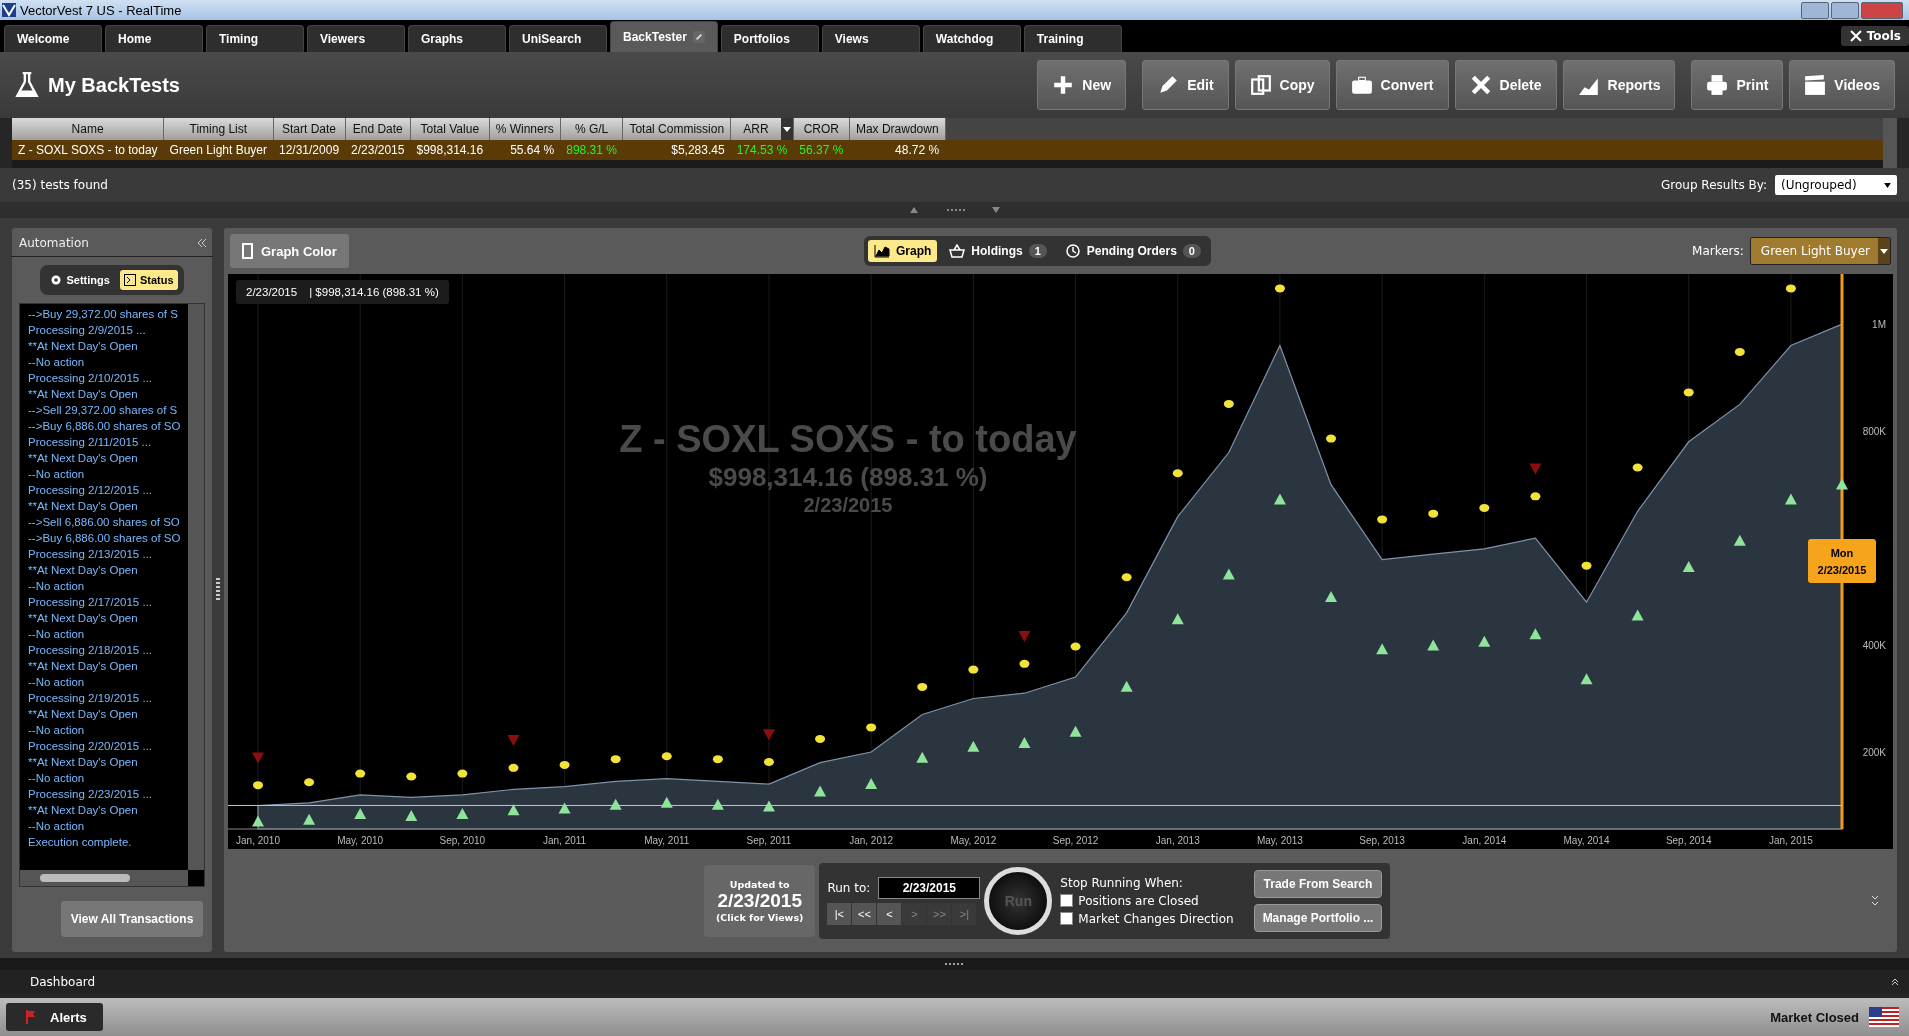 This screenshot has width=1909, height=1036. I want to click on checkbox-label: Market Changes Direction, so click(1156, 918).